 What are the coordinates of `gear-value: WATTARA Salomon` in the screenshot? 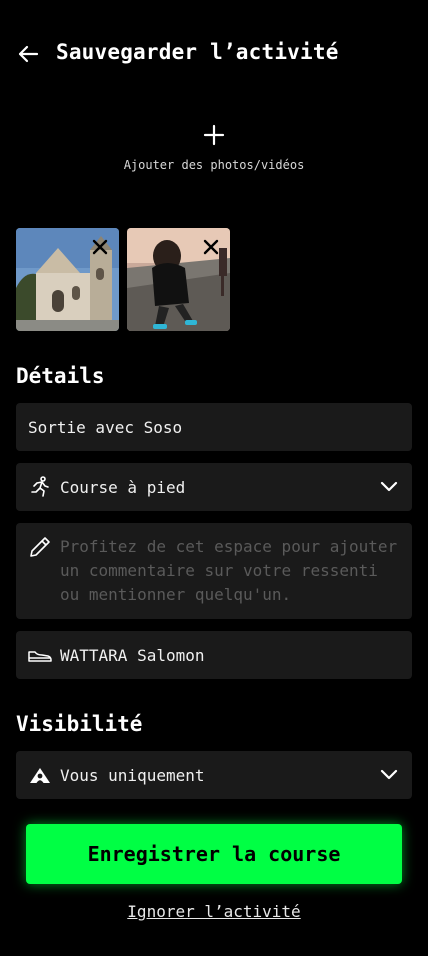 It's located at (132, 655).